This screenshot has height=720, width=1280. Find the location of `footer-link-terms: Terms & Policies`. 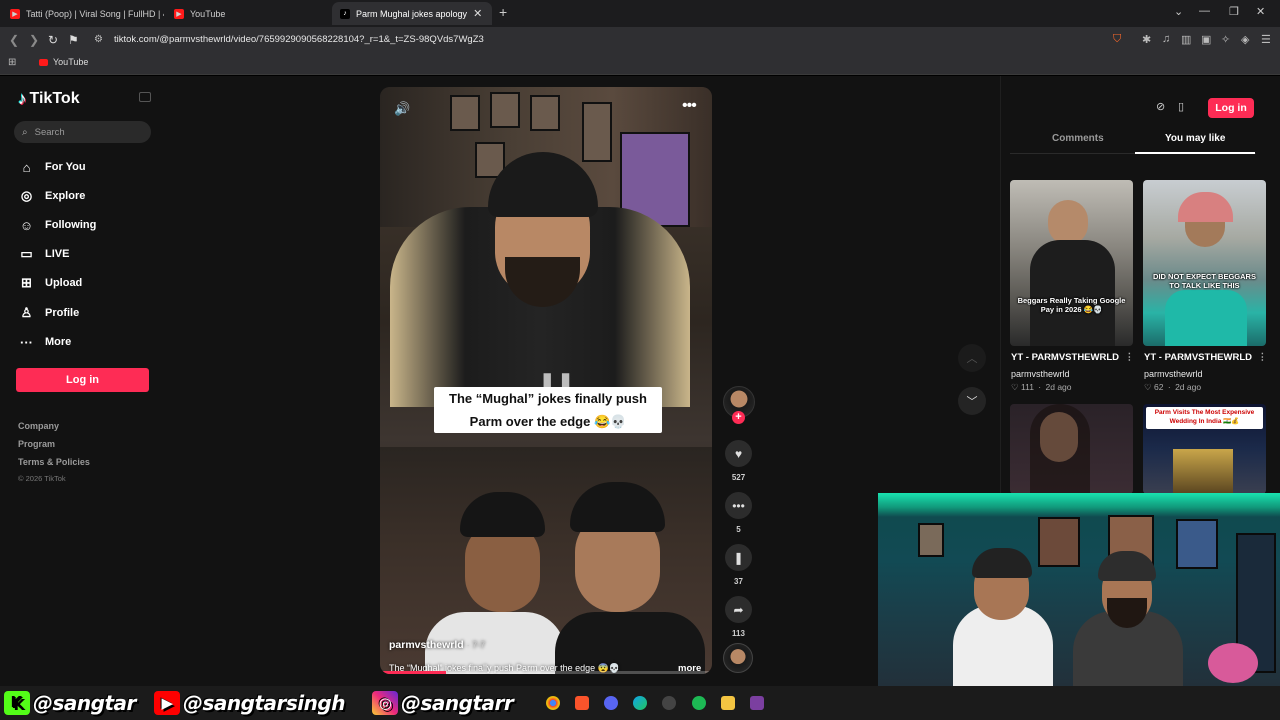

footer-link-terms: Terms & Policies is located at coordinates (54, 462).